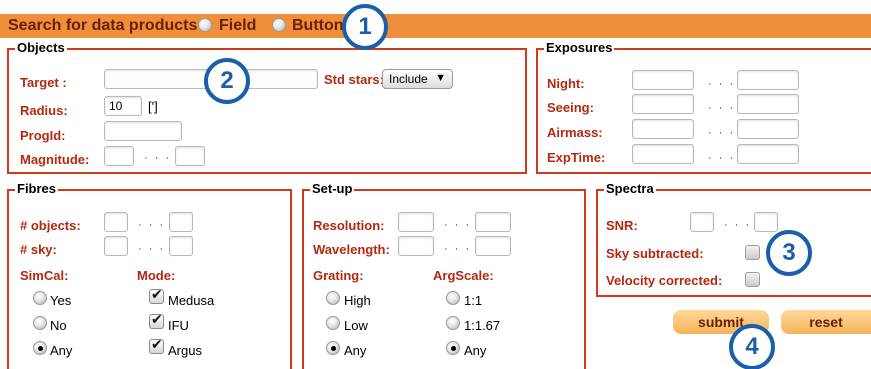  Describe the element at coordinates (55, 159) in the screenshot. I see `magnitude-label: Magnitude:` at that location.